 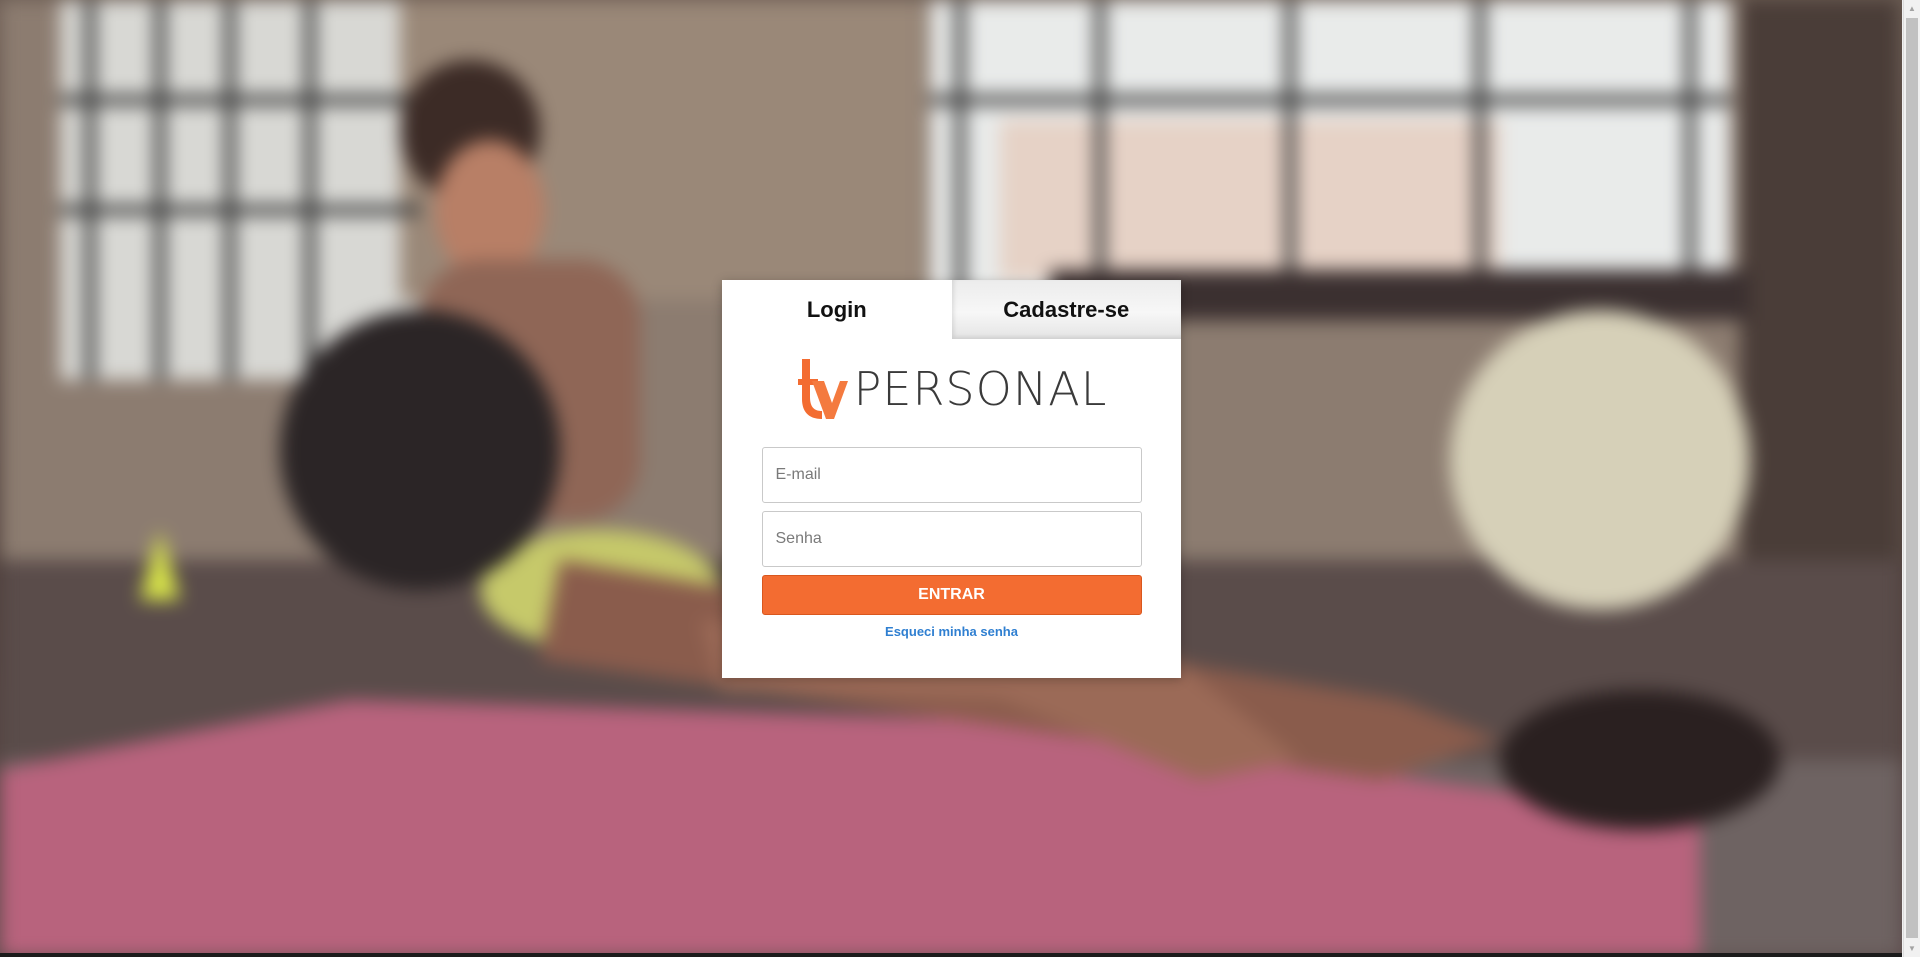 I want to click on brand-mark-icon, so click(x=822, y=389).